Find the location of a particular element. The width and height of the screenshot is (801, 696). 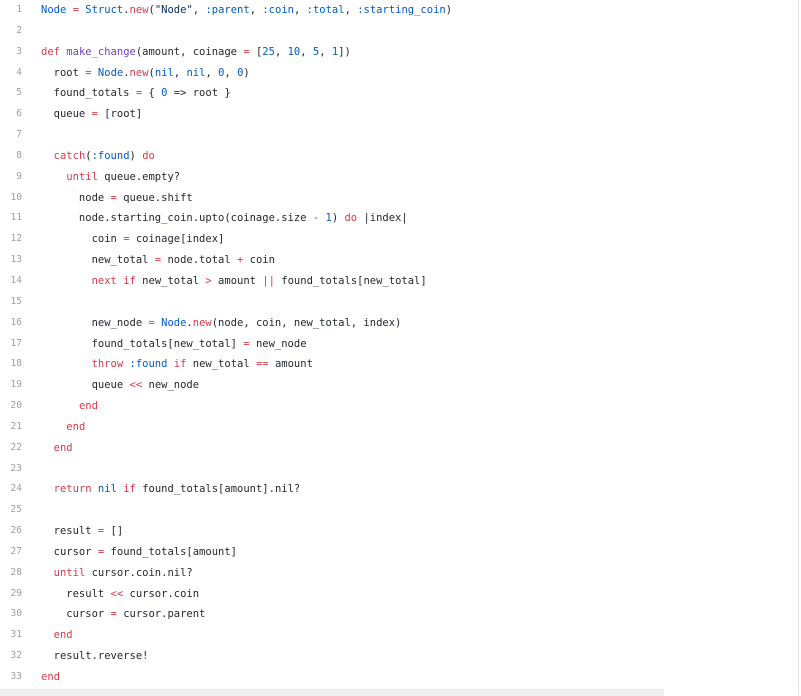

code-token: :found is located at coordinates (110, 155).